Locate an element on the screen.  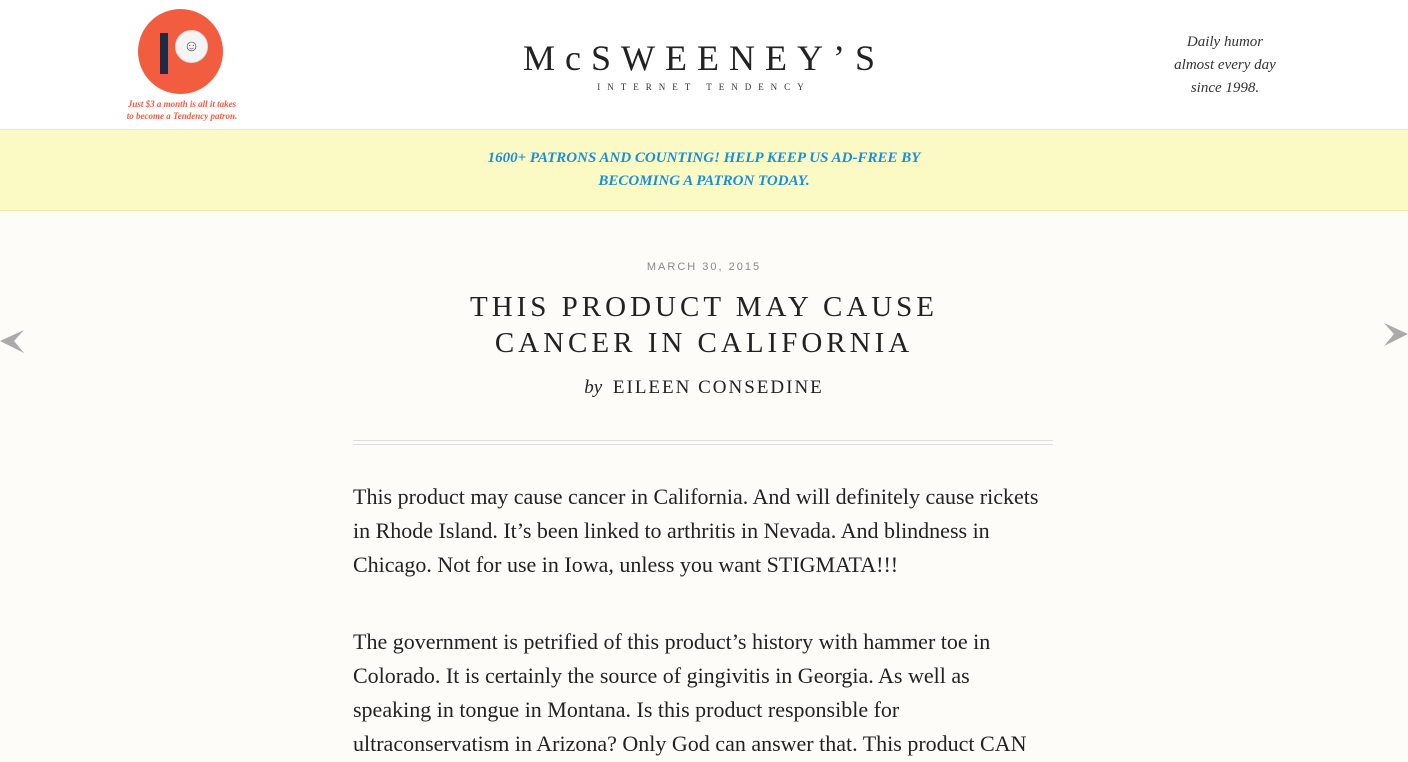
site-logo-title: McSWEENEY’S is located at coordinates (704, 58).